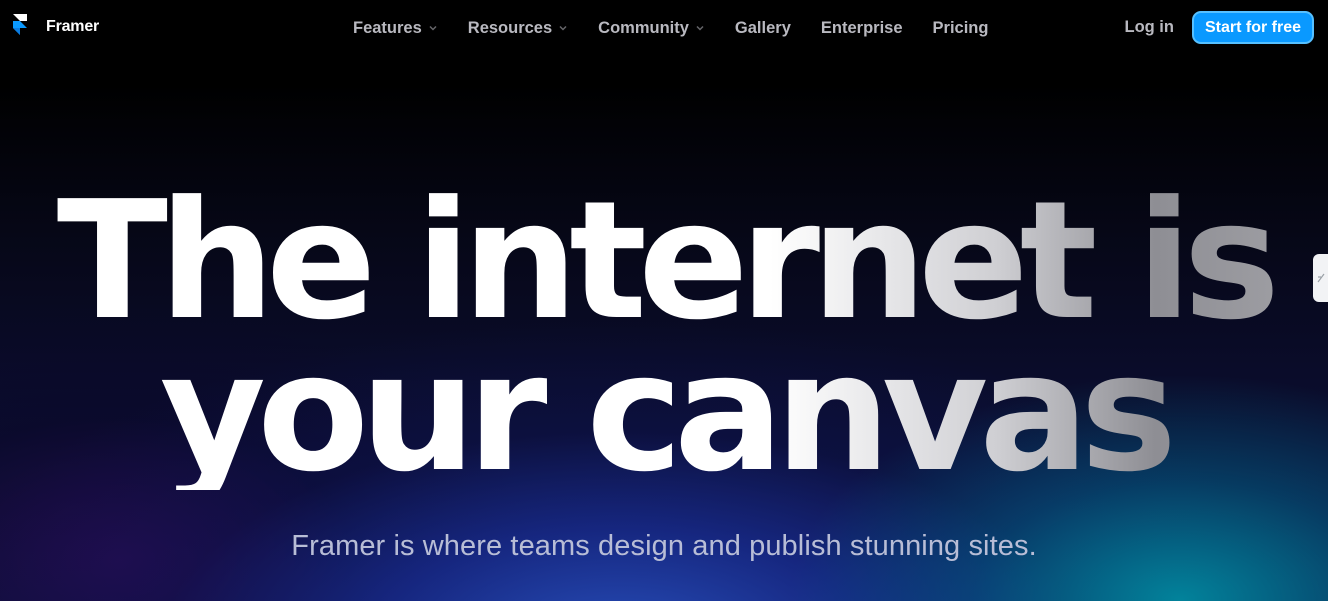 This screenshot has width=1328, height=601. Describe the element at coordinates (20, 24) in the screenshot. I see `framer-logo-icon` at that location.